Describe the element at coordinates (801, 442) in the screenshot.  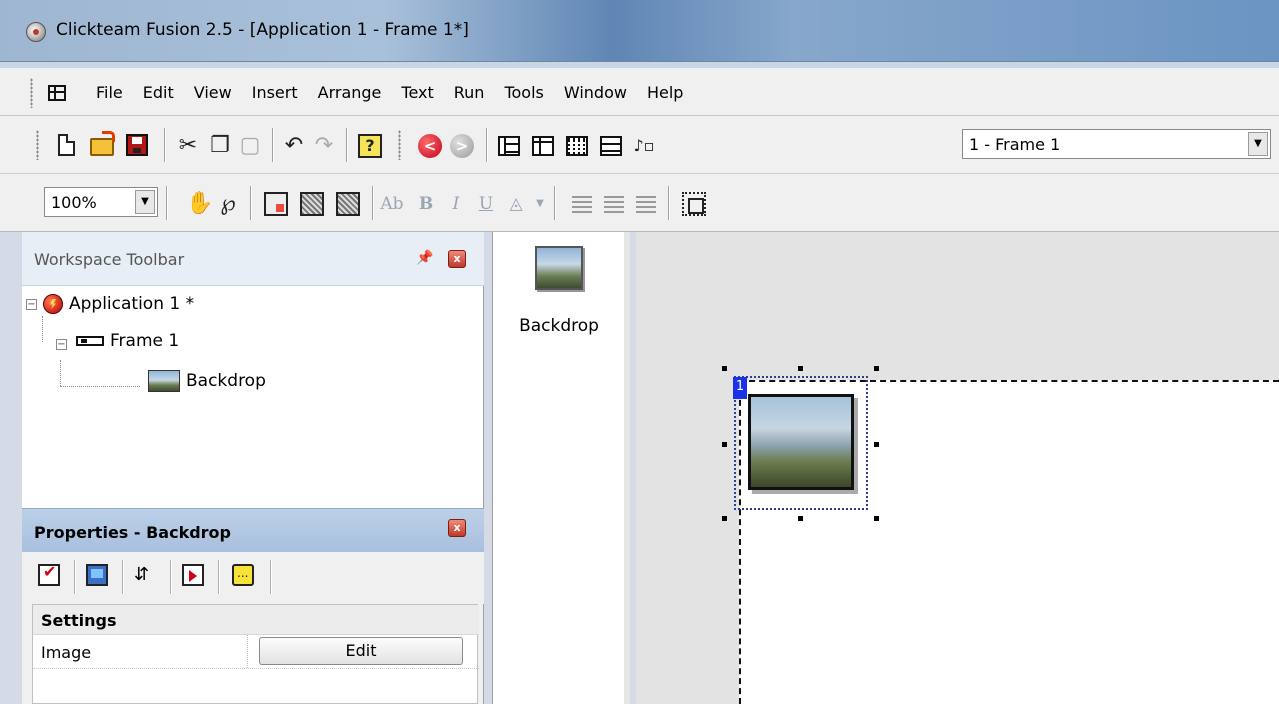
I see `backdrop-object` at that location.